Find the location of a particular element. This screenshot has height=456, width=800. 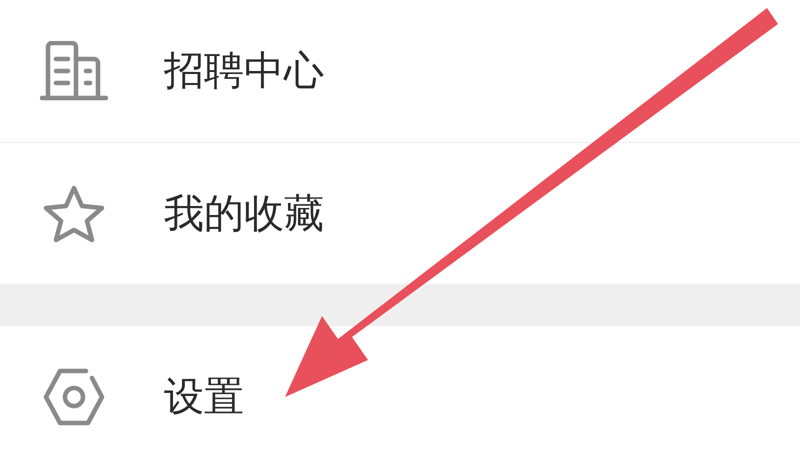

menu-item-label: 招聘中心 is located at coordinates (244, 71).